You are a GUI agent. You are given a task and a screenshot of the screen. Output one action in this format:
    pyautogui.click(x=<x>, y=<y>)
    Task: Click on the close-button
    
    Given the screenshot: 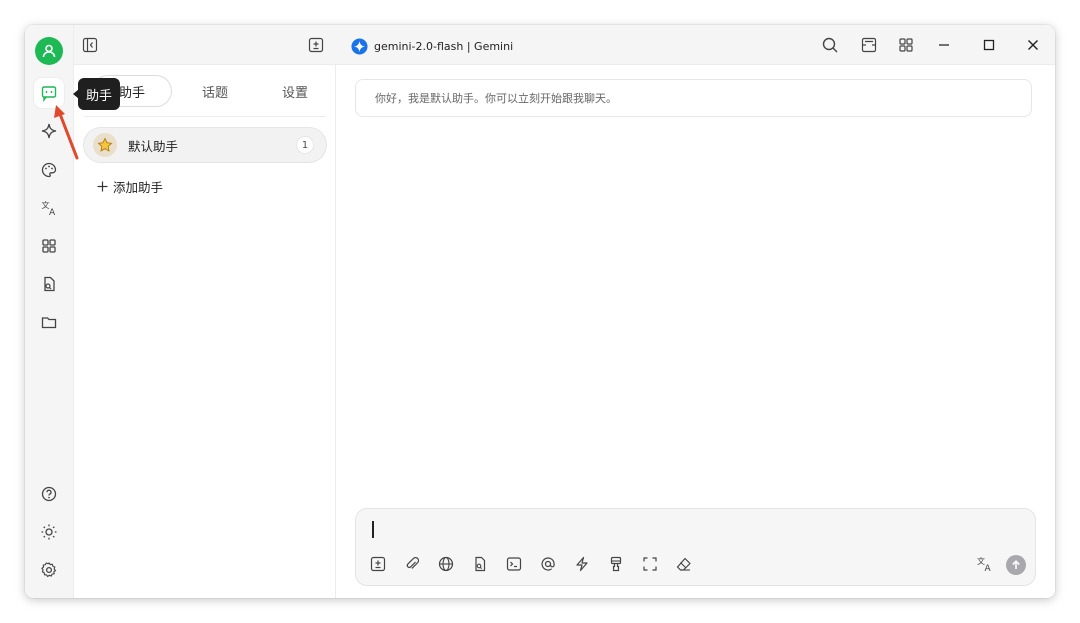 What is the action you would take?
    pyautogui.click(x=1033, y=45)
    